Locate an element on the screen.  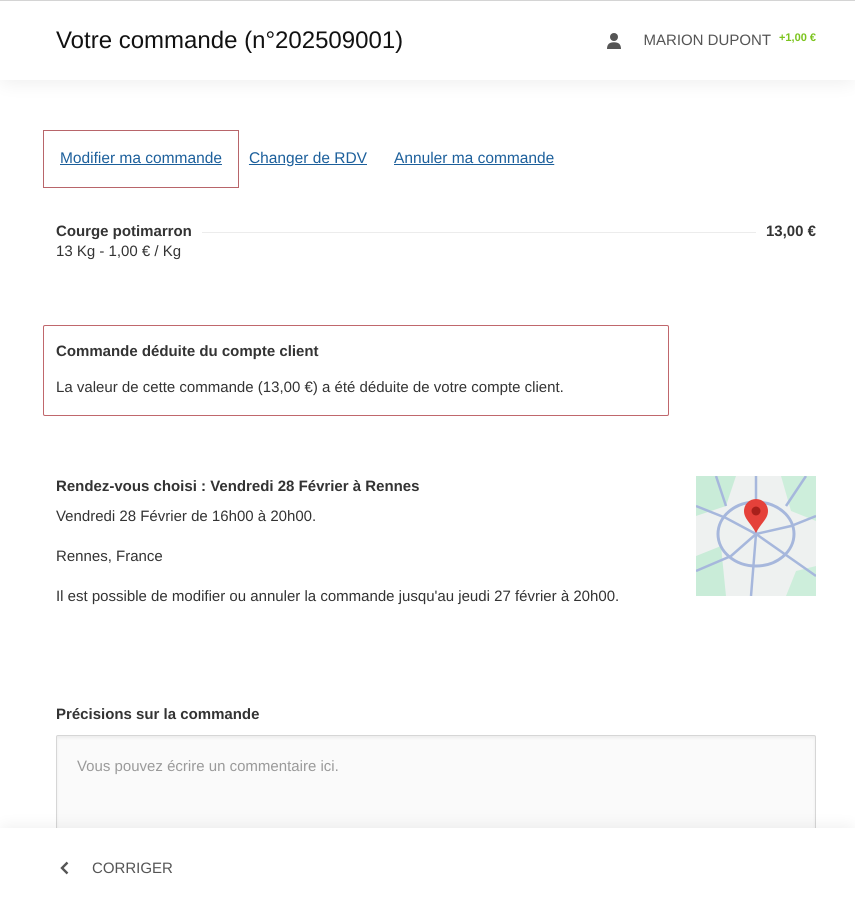
product-price: 13,00 € is located at coordinates (791, 232).